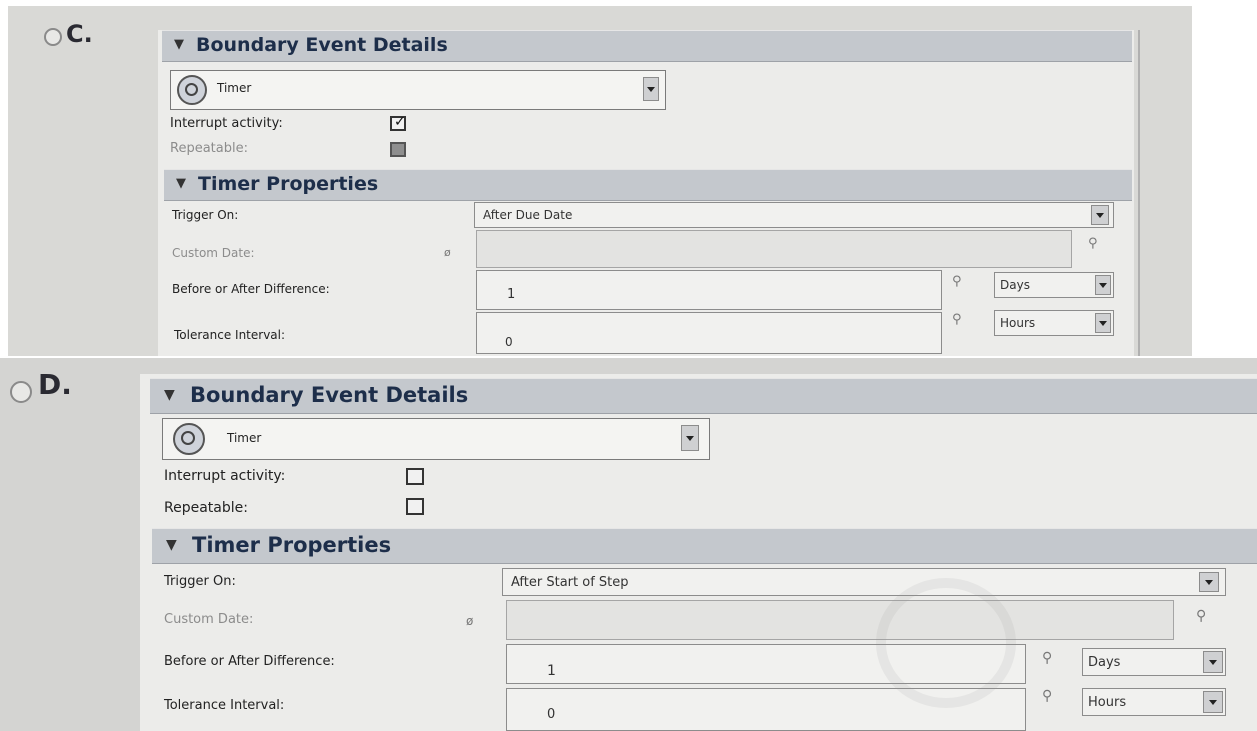  Describe the element at coordinates (709, 333) in the screenshot. I see `option-c-tolerance-input: 0` at that location.